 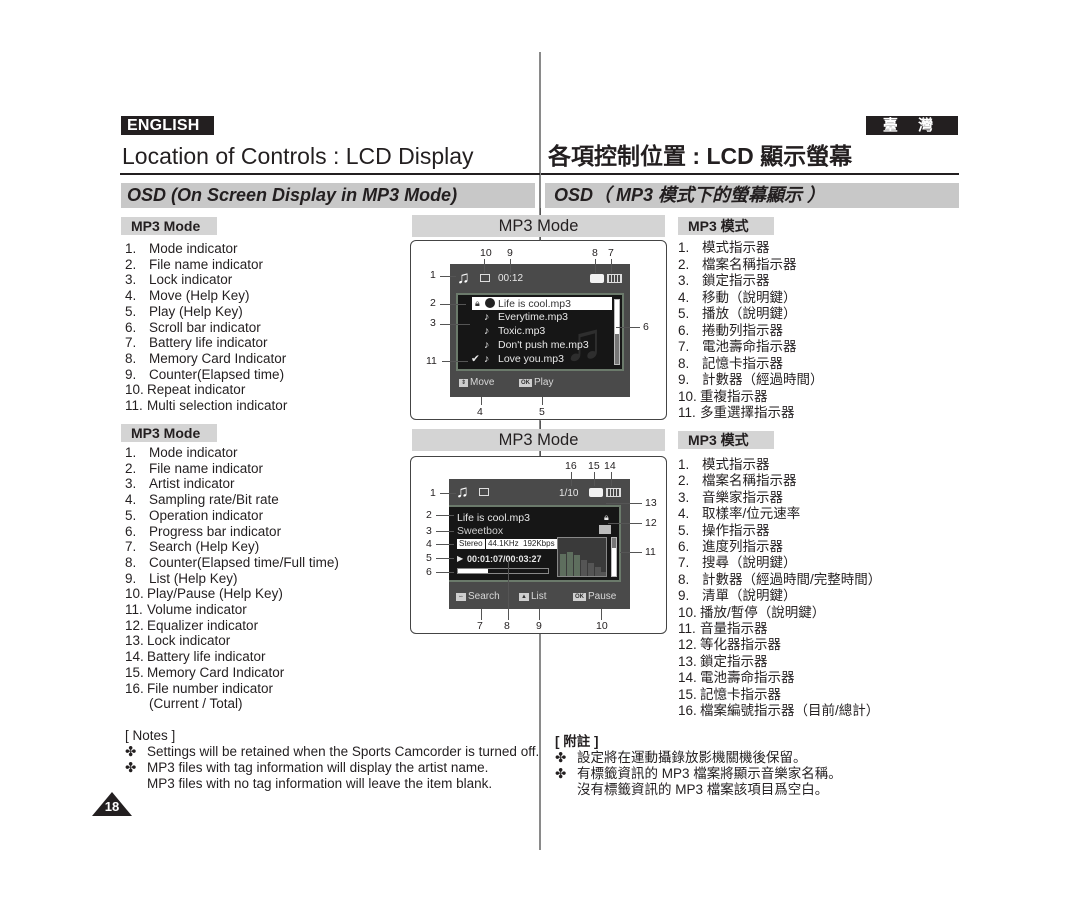 I want to click on updown-key-icon: ⇕, so click(x=464, y=383).